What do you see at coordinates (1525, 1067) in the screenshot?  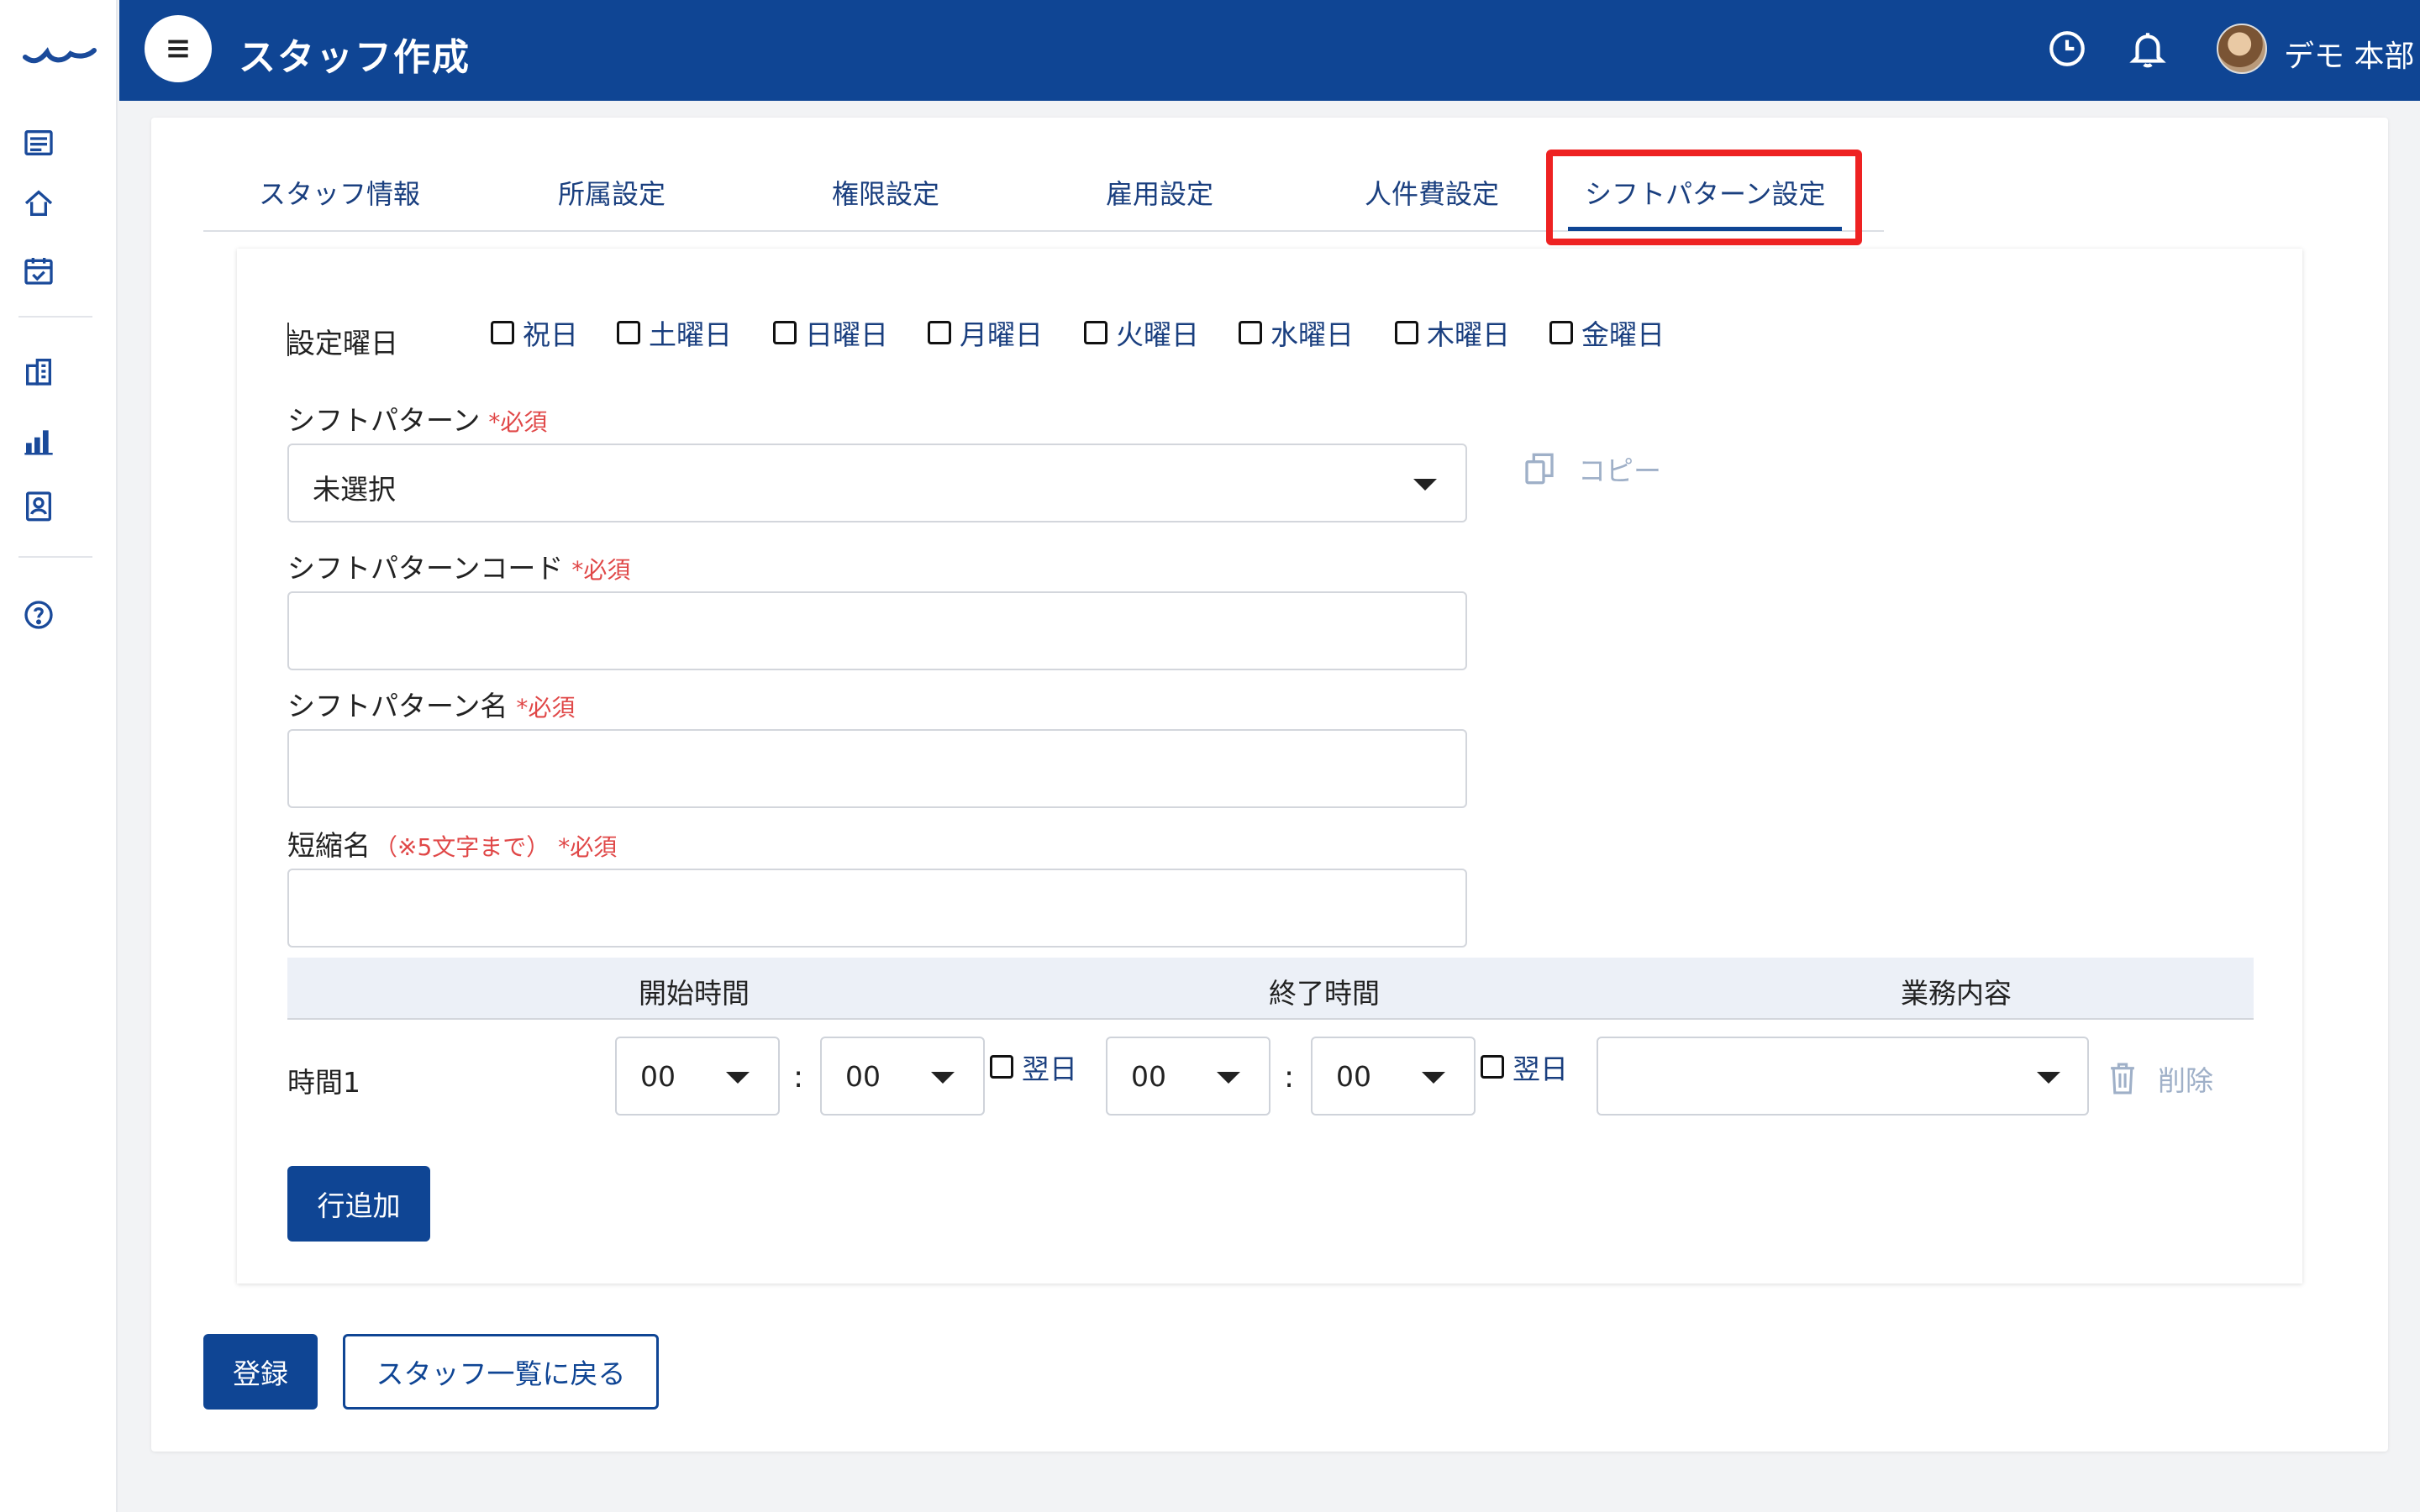 I see `end-next-day-checkbox: 翌日` at bounding box center [1525, 1067].